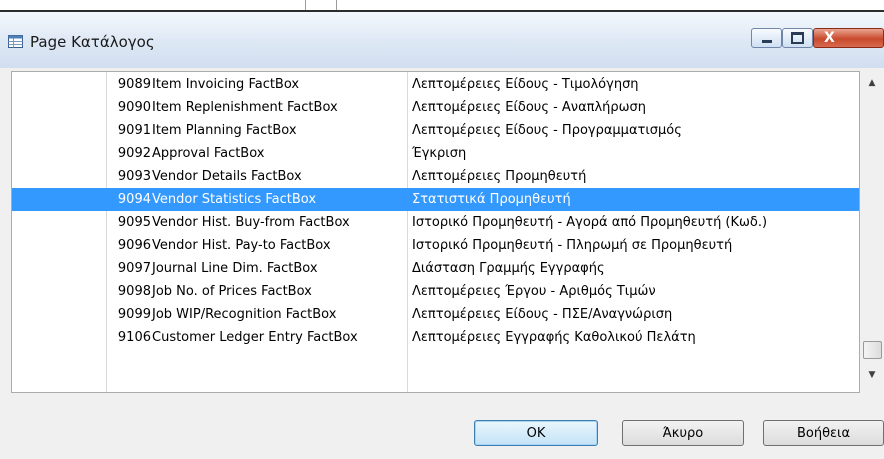  What do you see at coordinates (542, 314) in the screenshot?
I see `page-caption-cell: Λεπτομέρειες Είδους - ΠΣΕ/Αναγνώριση` at bounding box center [542, 314].